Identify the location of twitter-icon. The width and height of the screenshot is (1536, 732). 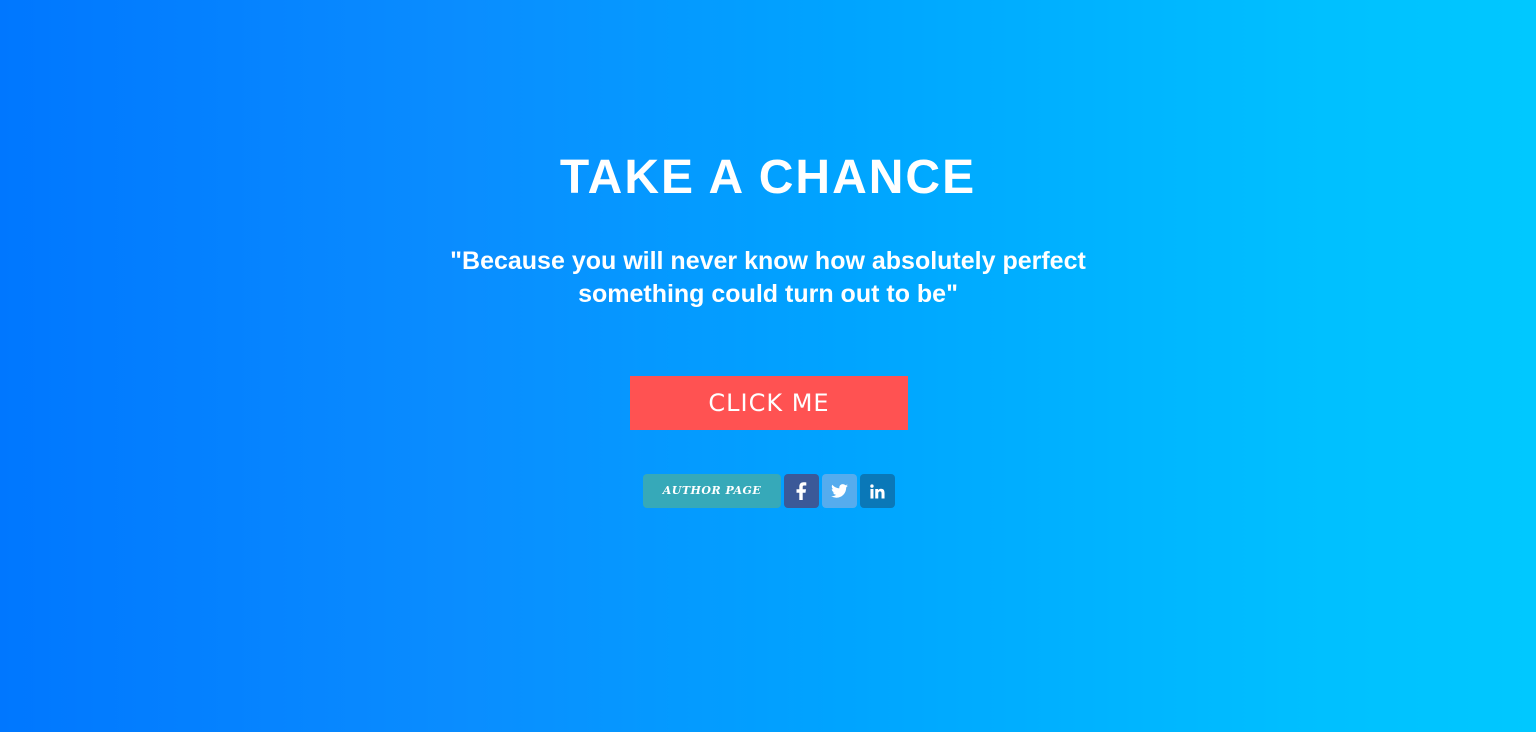
(839, 491).